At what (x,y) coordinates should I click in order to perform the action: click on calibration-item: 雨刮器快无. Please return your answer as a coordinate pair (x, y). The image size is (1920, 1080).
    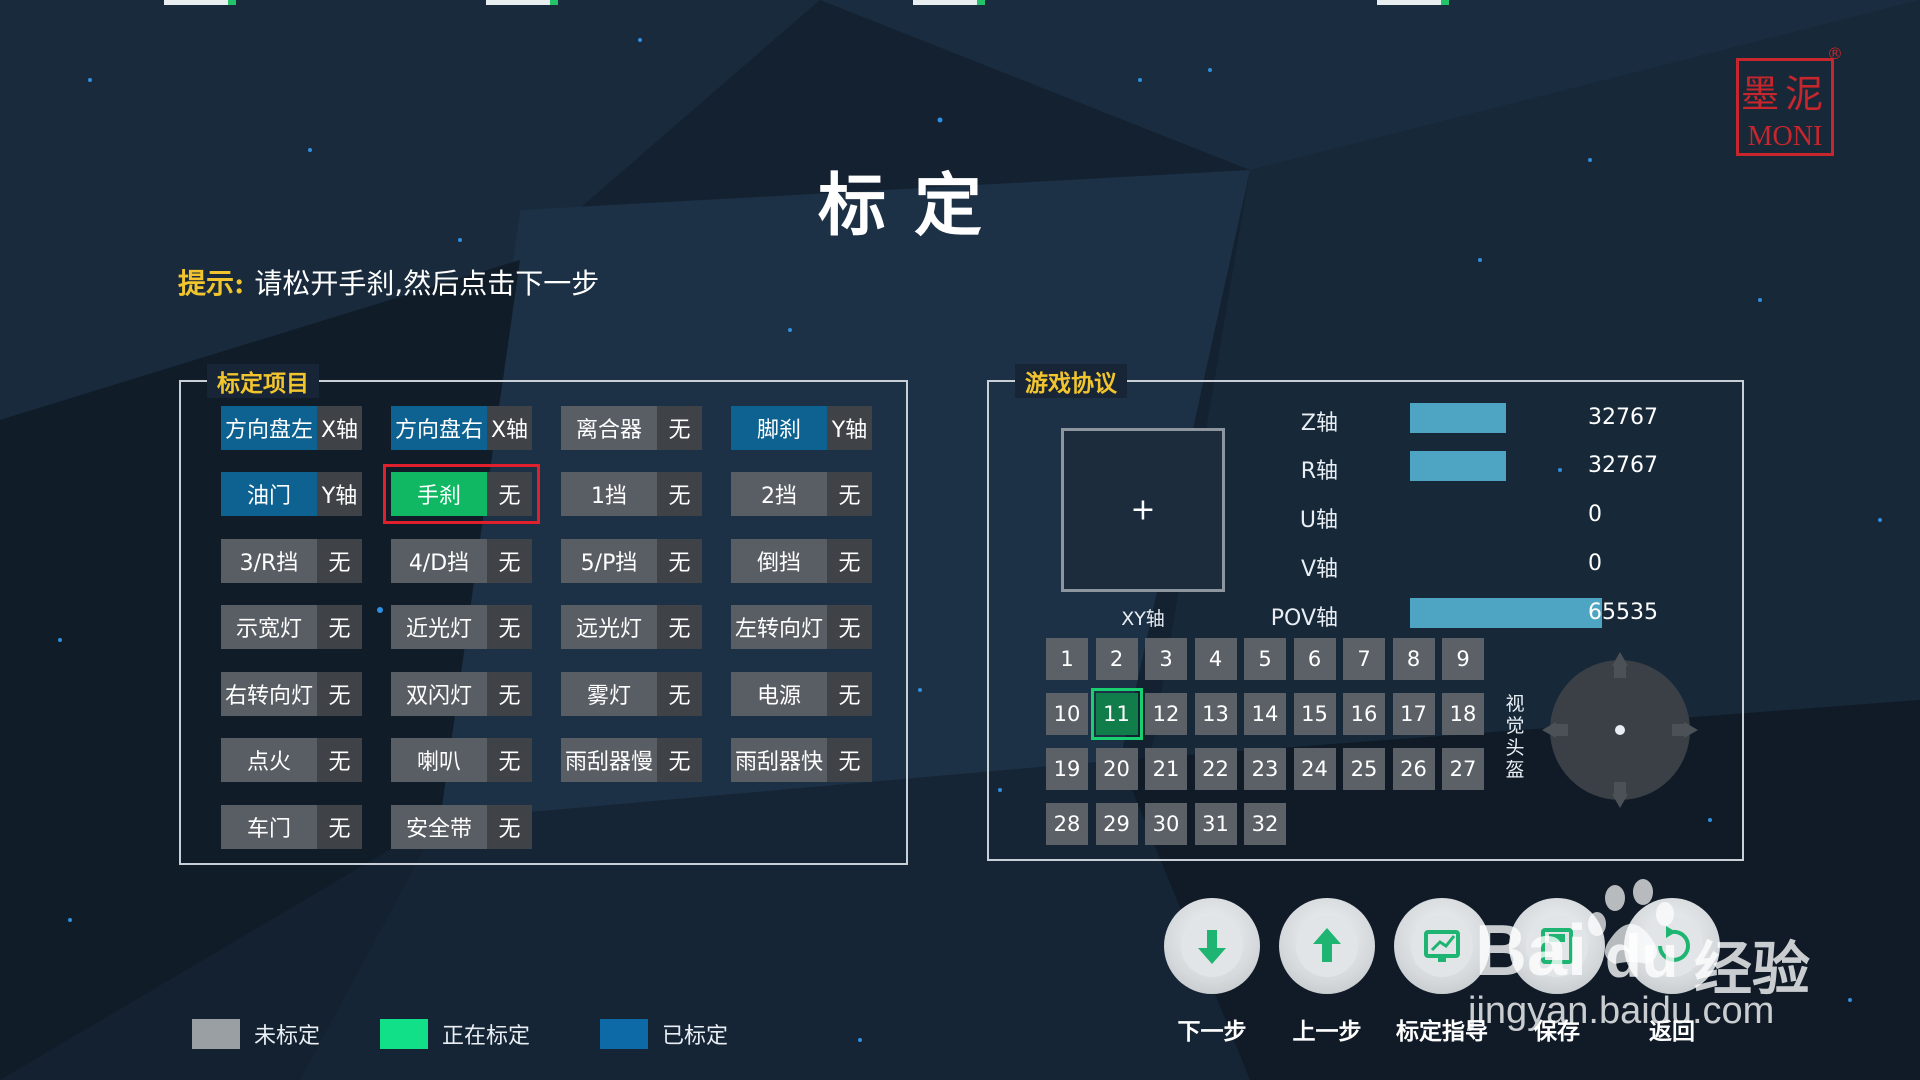
    Looking at the image, I should click on (801, 760).